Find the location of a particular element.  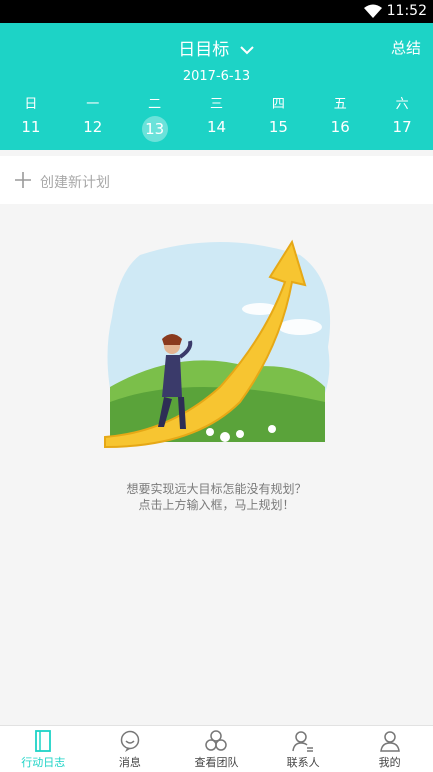

goal-type-selector: 日目标 is located at coordinates (216, 47).